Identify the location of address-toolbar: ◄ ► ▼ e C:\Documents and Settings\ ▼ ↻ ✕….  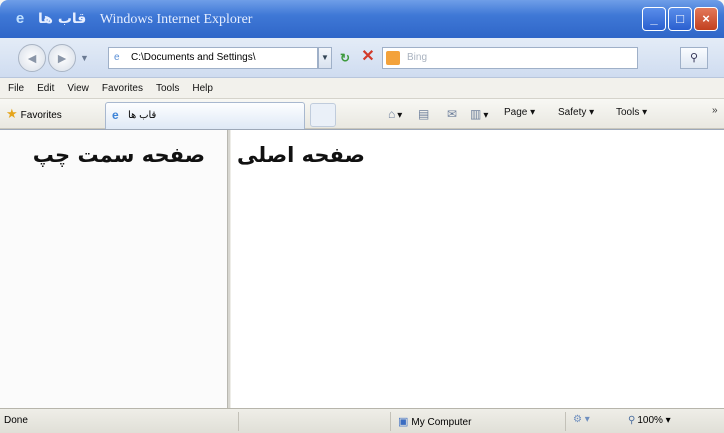
(362, 58).